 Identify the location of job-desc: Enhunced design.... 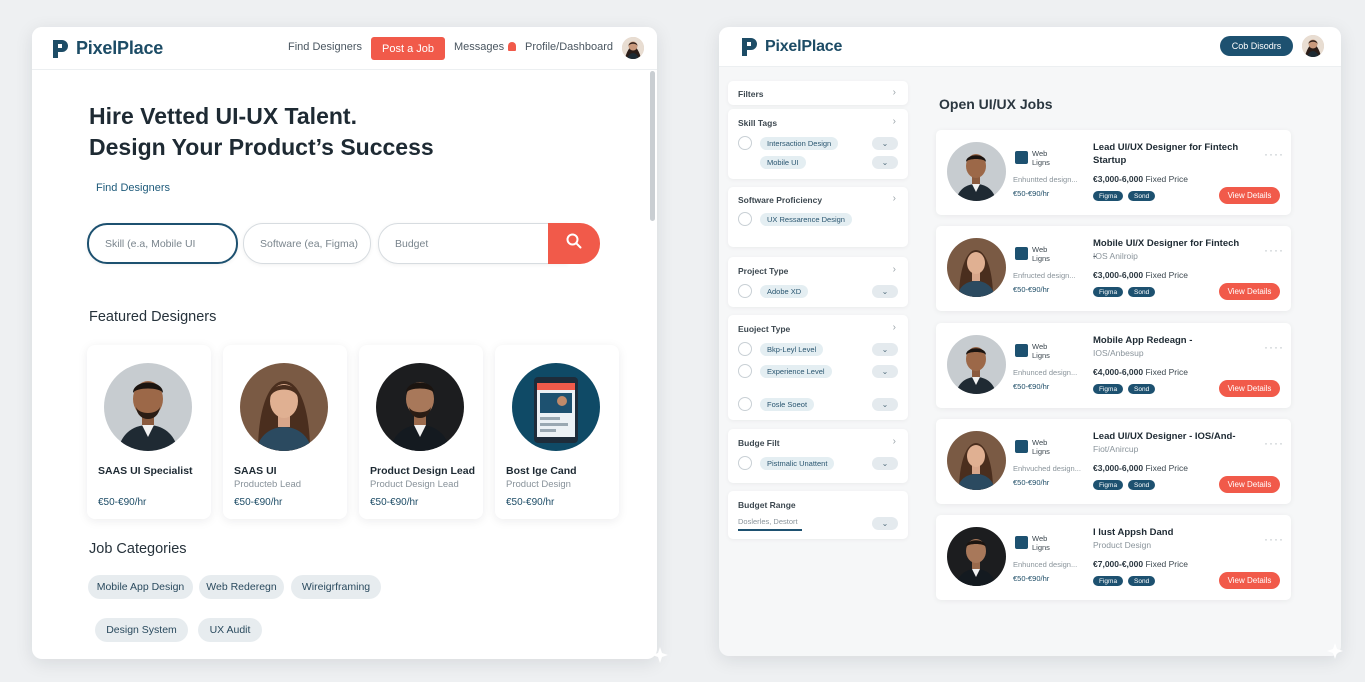
(1045, 372).